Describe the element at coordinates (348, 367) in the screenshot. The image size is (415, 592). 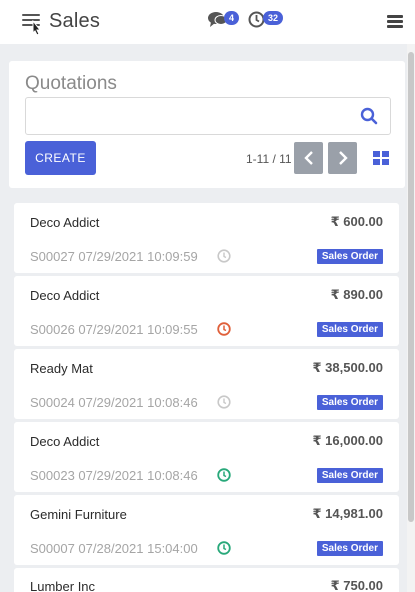
I see `amount-total: ₹ 38,500.00` at that location.